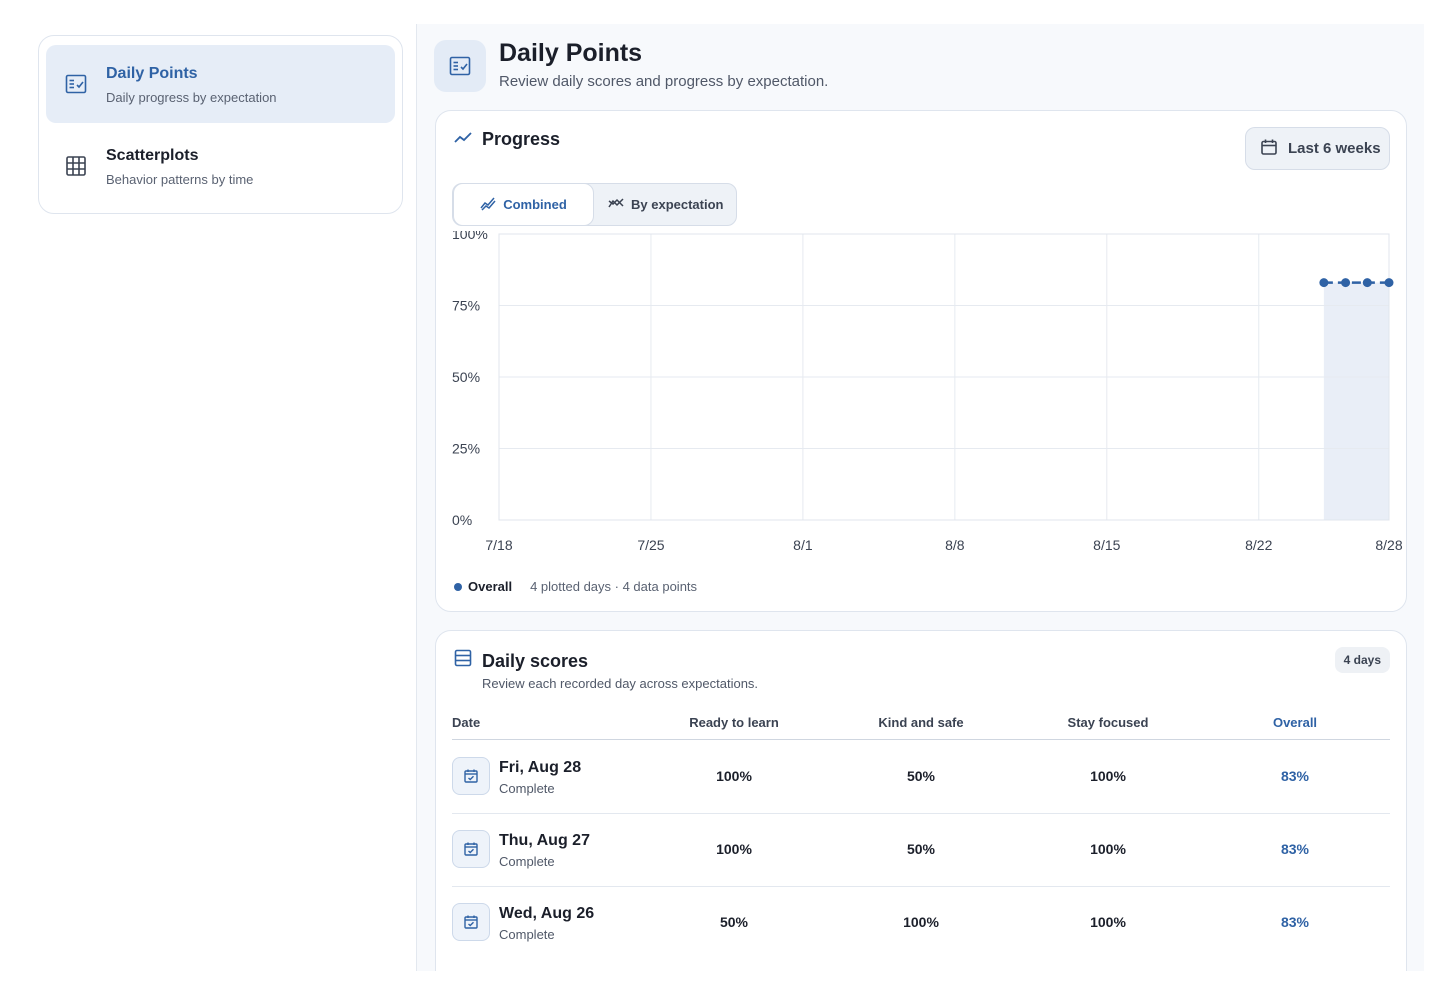  I want to click on y-tick-label: 0%, so click(462, 520).